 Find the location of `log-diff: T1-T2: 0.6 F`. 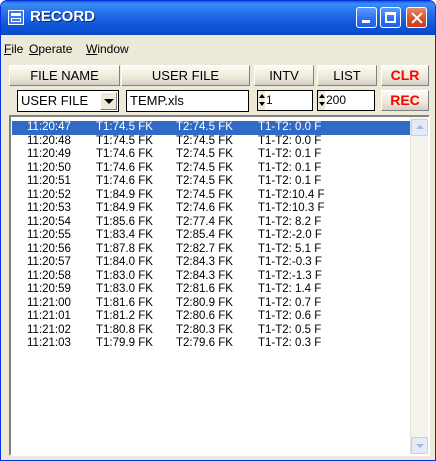

log-diff: T1-T2: 0.6 F is located at coordinates (290, 316).